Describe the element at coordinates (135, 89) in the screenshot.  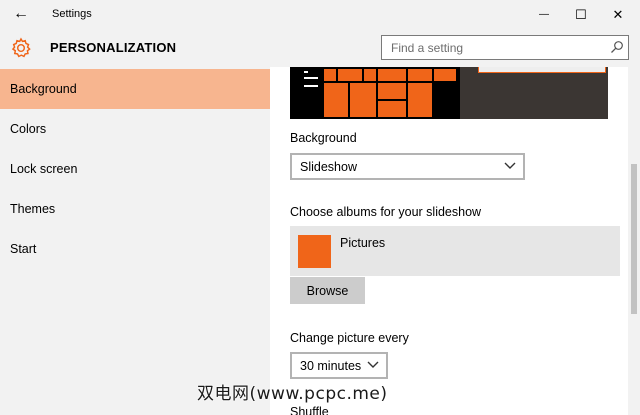
I see `sidebar-item-background: Background` at that location.